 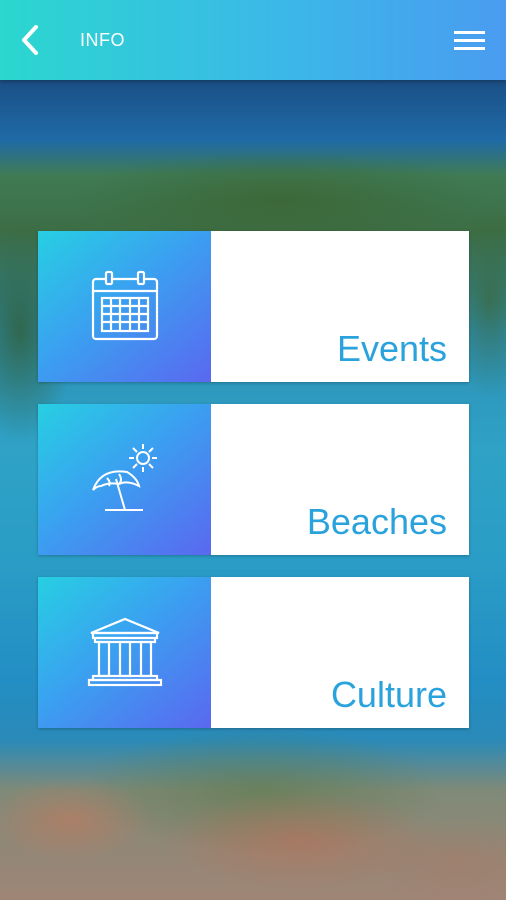 I want to click on page-title: INFO, so click(x=102, y=40).